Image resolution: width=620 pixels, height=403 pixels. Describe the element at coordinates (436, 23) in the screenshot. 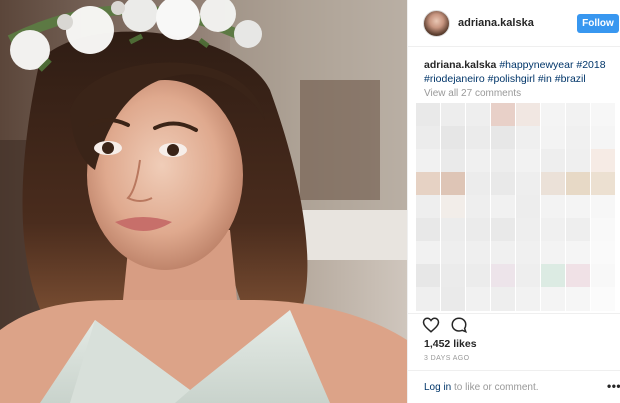

I see `avatar` at that location.